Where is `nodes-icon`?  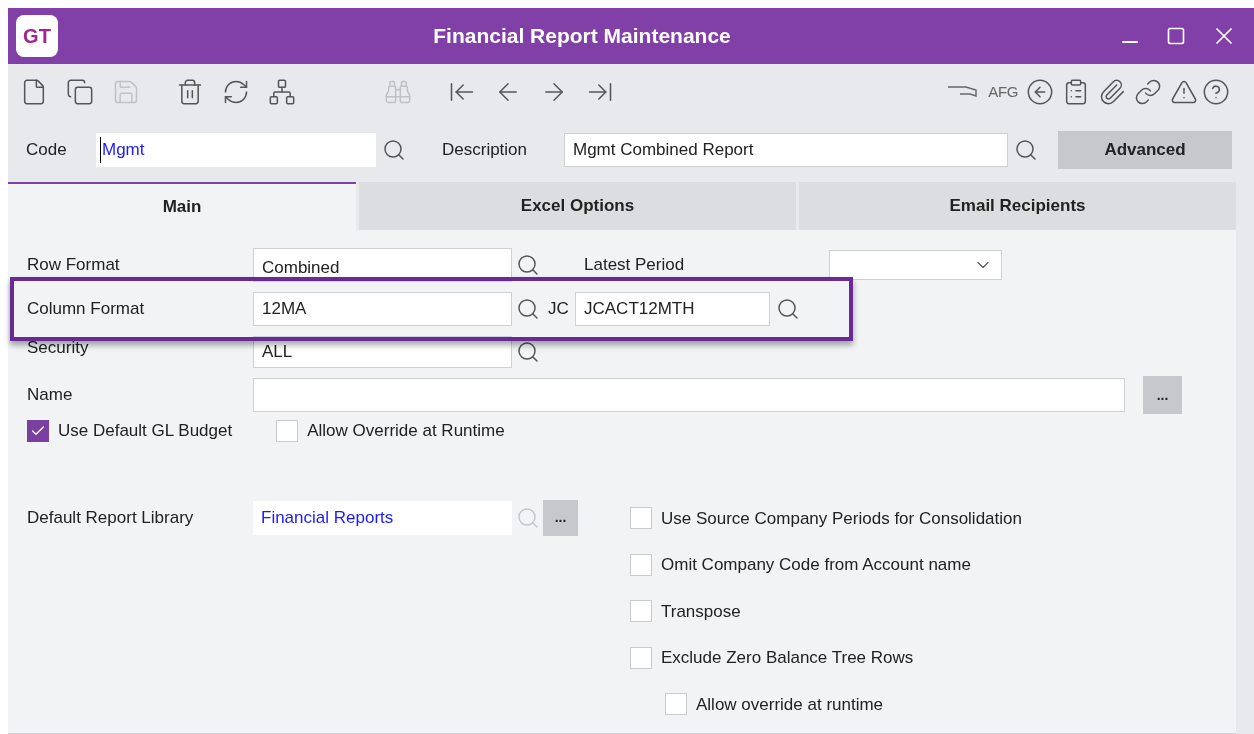
nodes-icon is located at coordinates (282, 92).